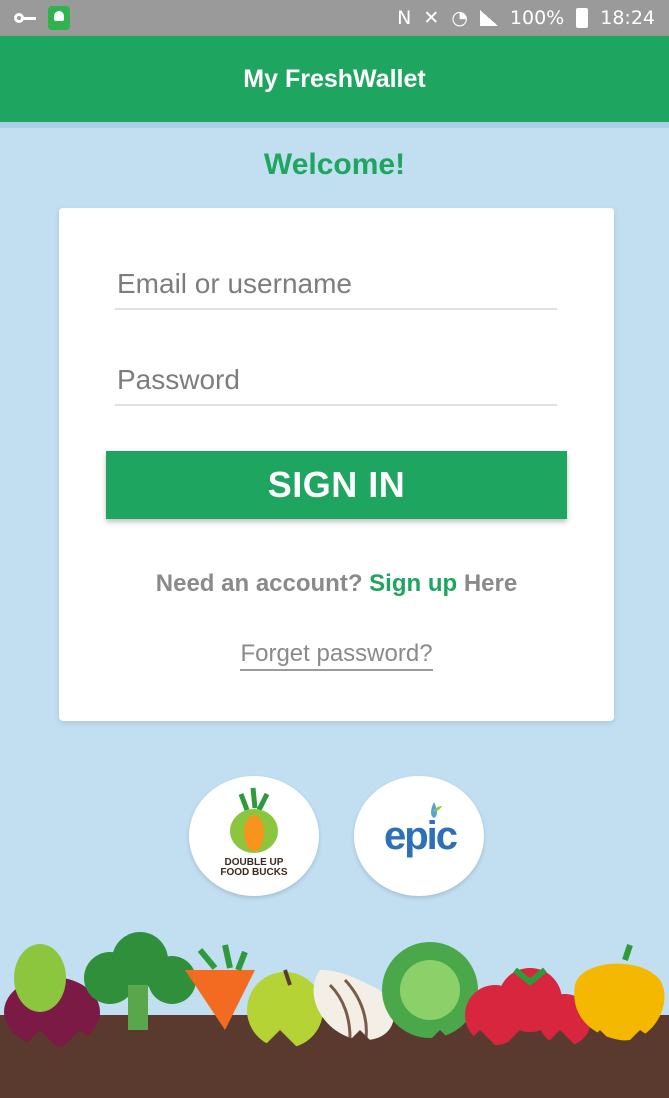  I want to click on app-bar-shadow, so click(334, 125).